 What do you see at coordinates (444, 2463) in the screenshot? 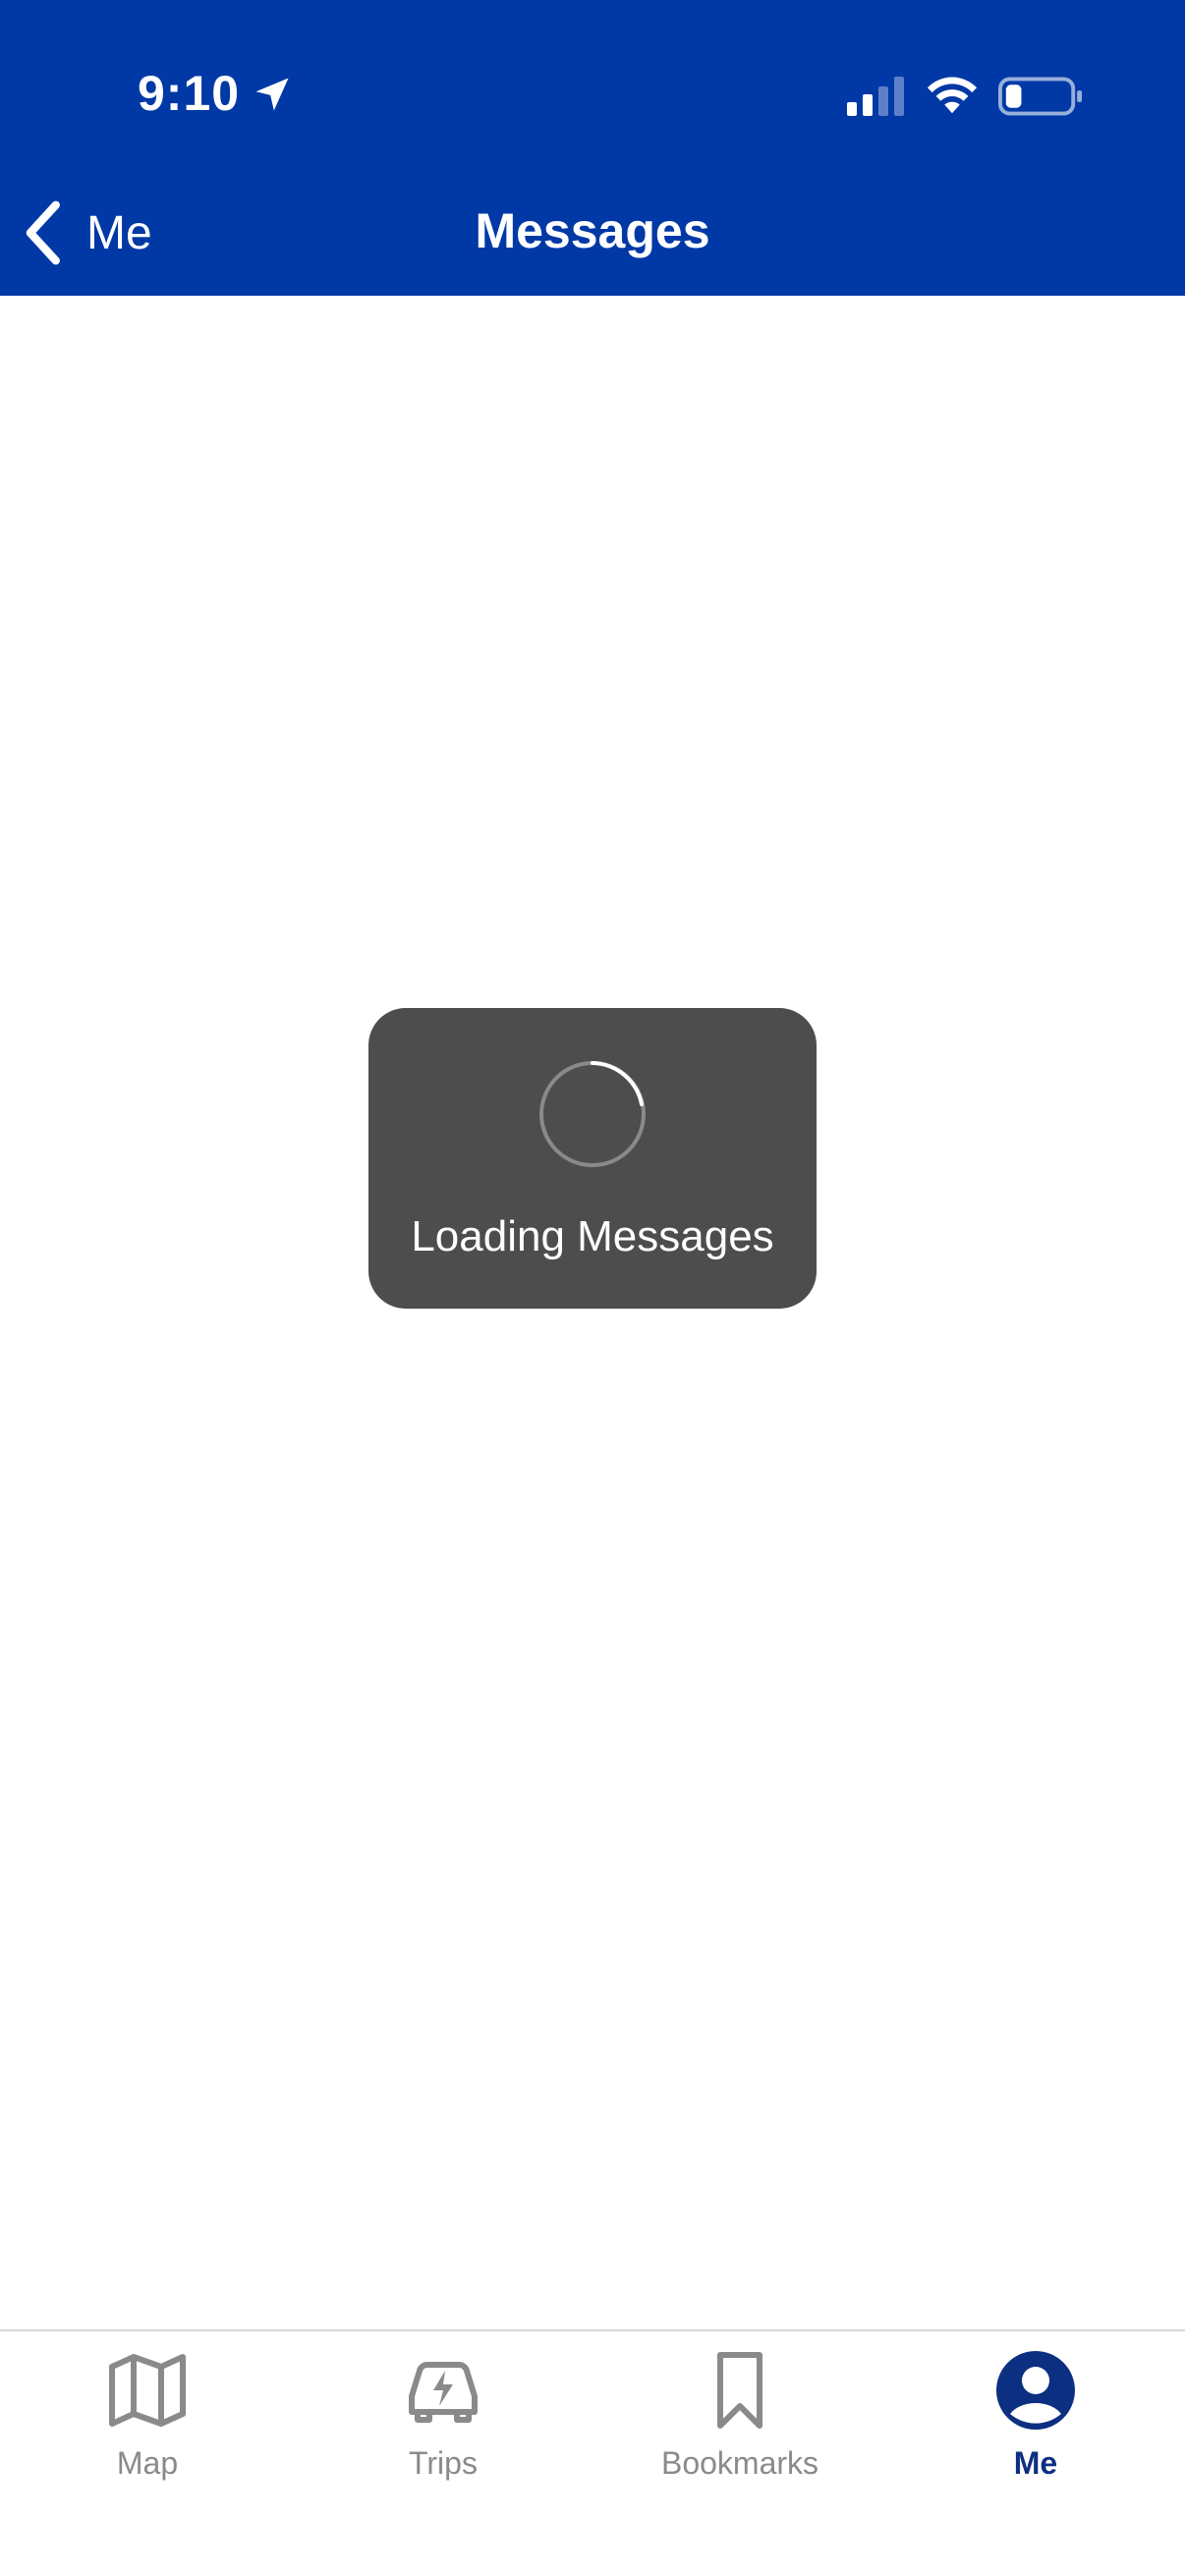
I see `tab-trips-label: Trips` at bounding box center [444, 2463].